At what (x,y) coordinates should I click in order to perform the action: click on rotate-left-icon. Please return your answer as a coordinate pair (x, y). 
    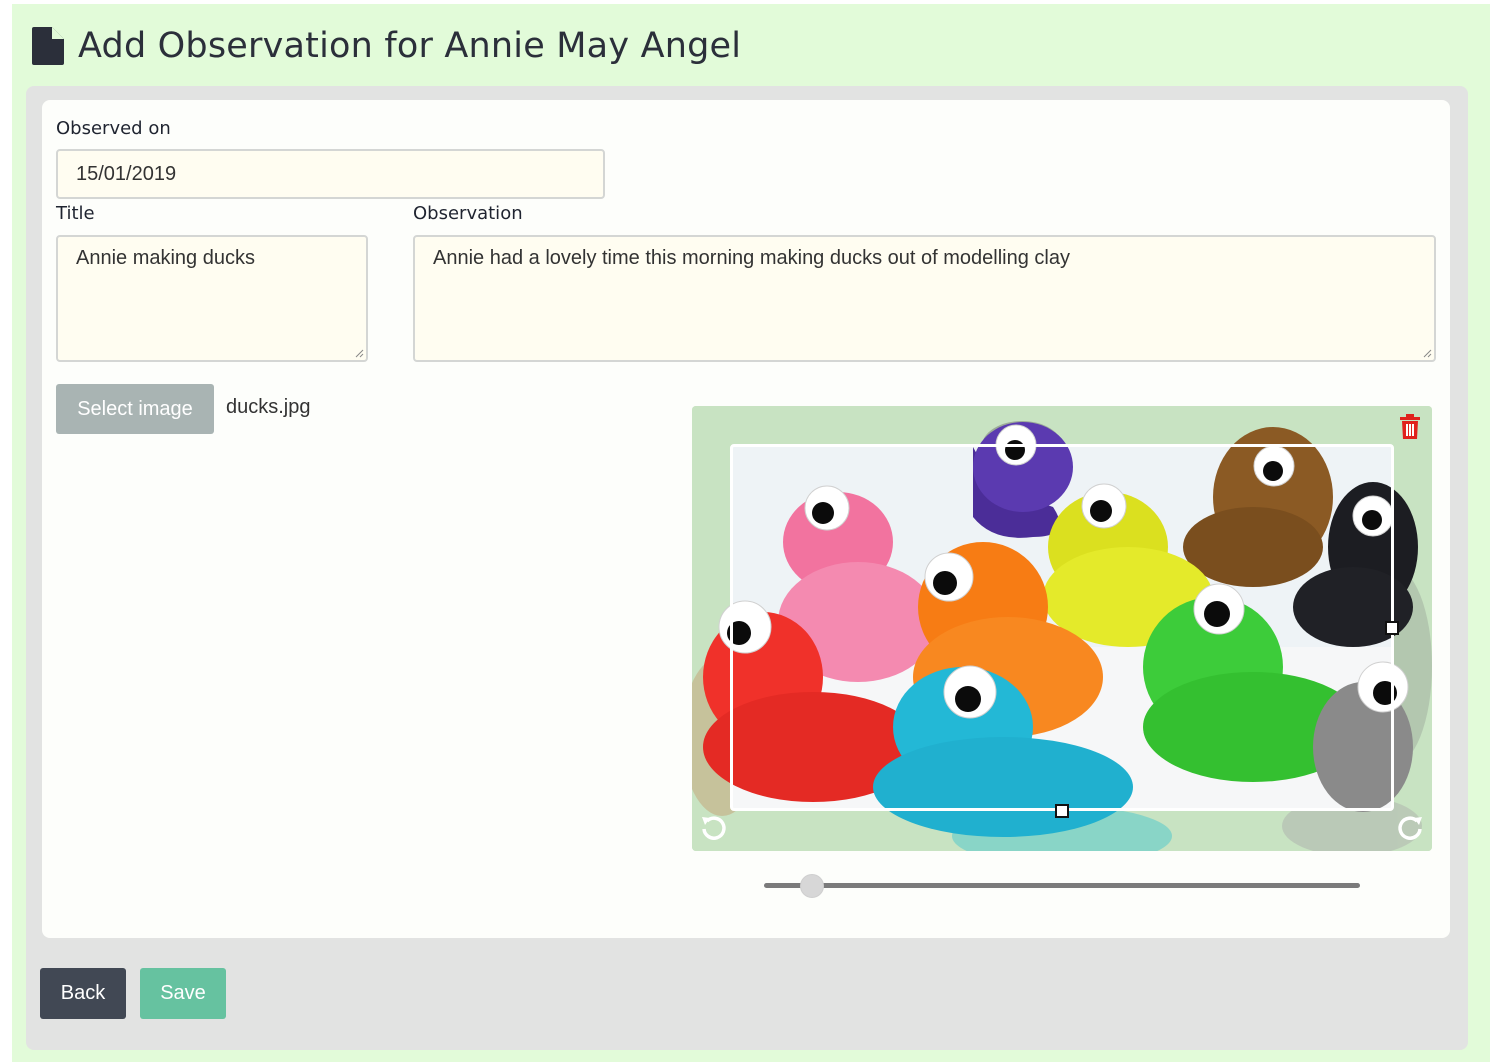
    Looking at the image, I should click on (714, 828).